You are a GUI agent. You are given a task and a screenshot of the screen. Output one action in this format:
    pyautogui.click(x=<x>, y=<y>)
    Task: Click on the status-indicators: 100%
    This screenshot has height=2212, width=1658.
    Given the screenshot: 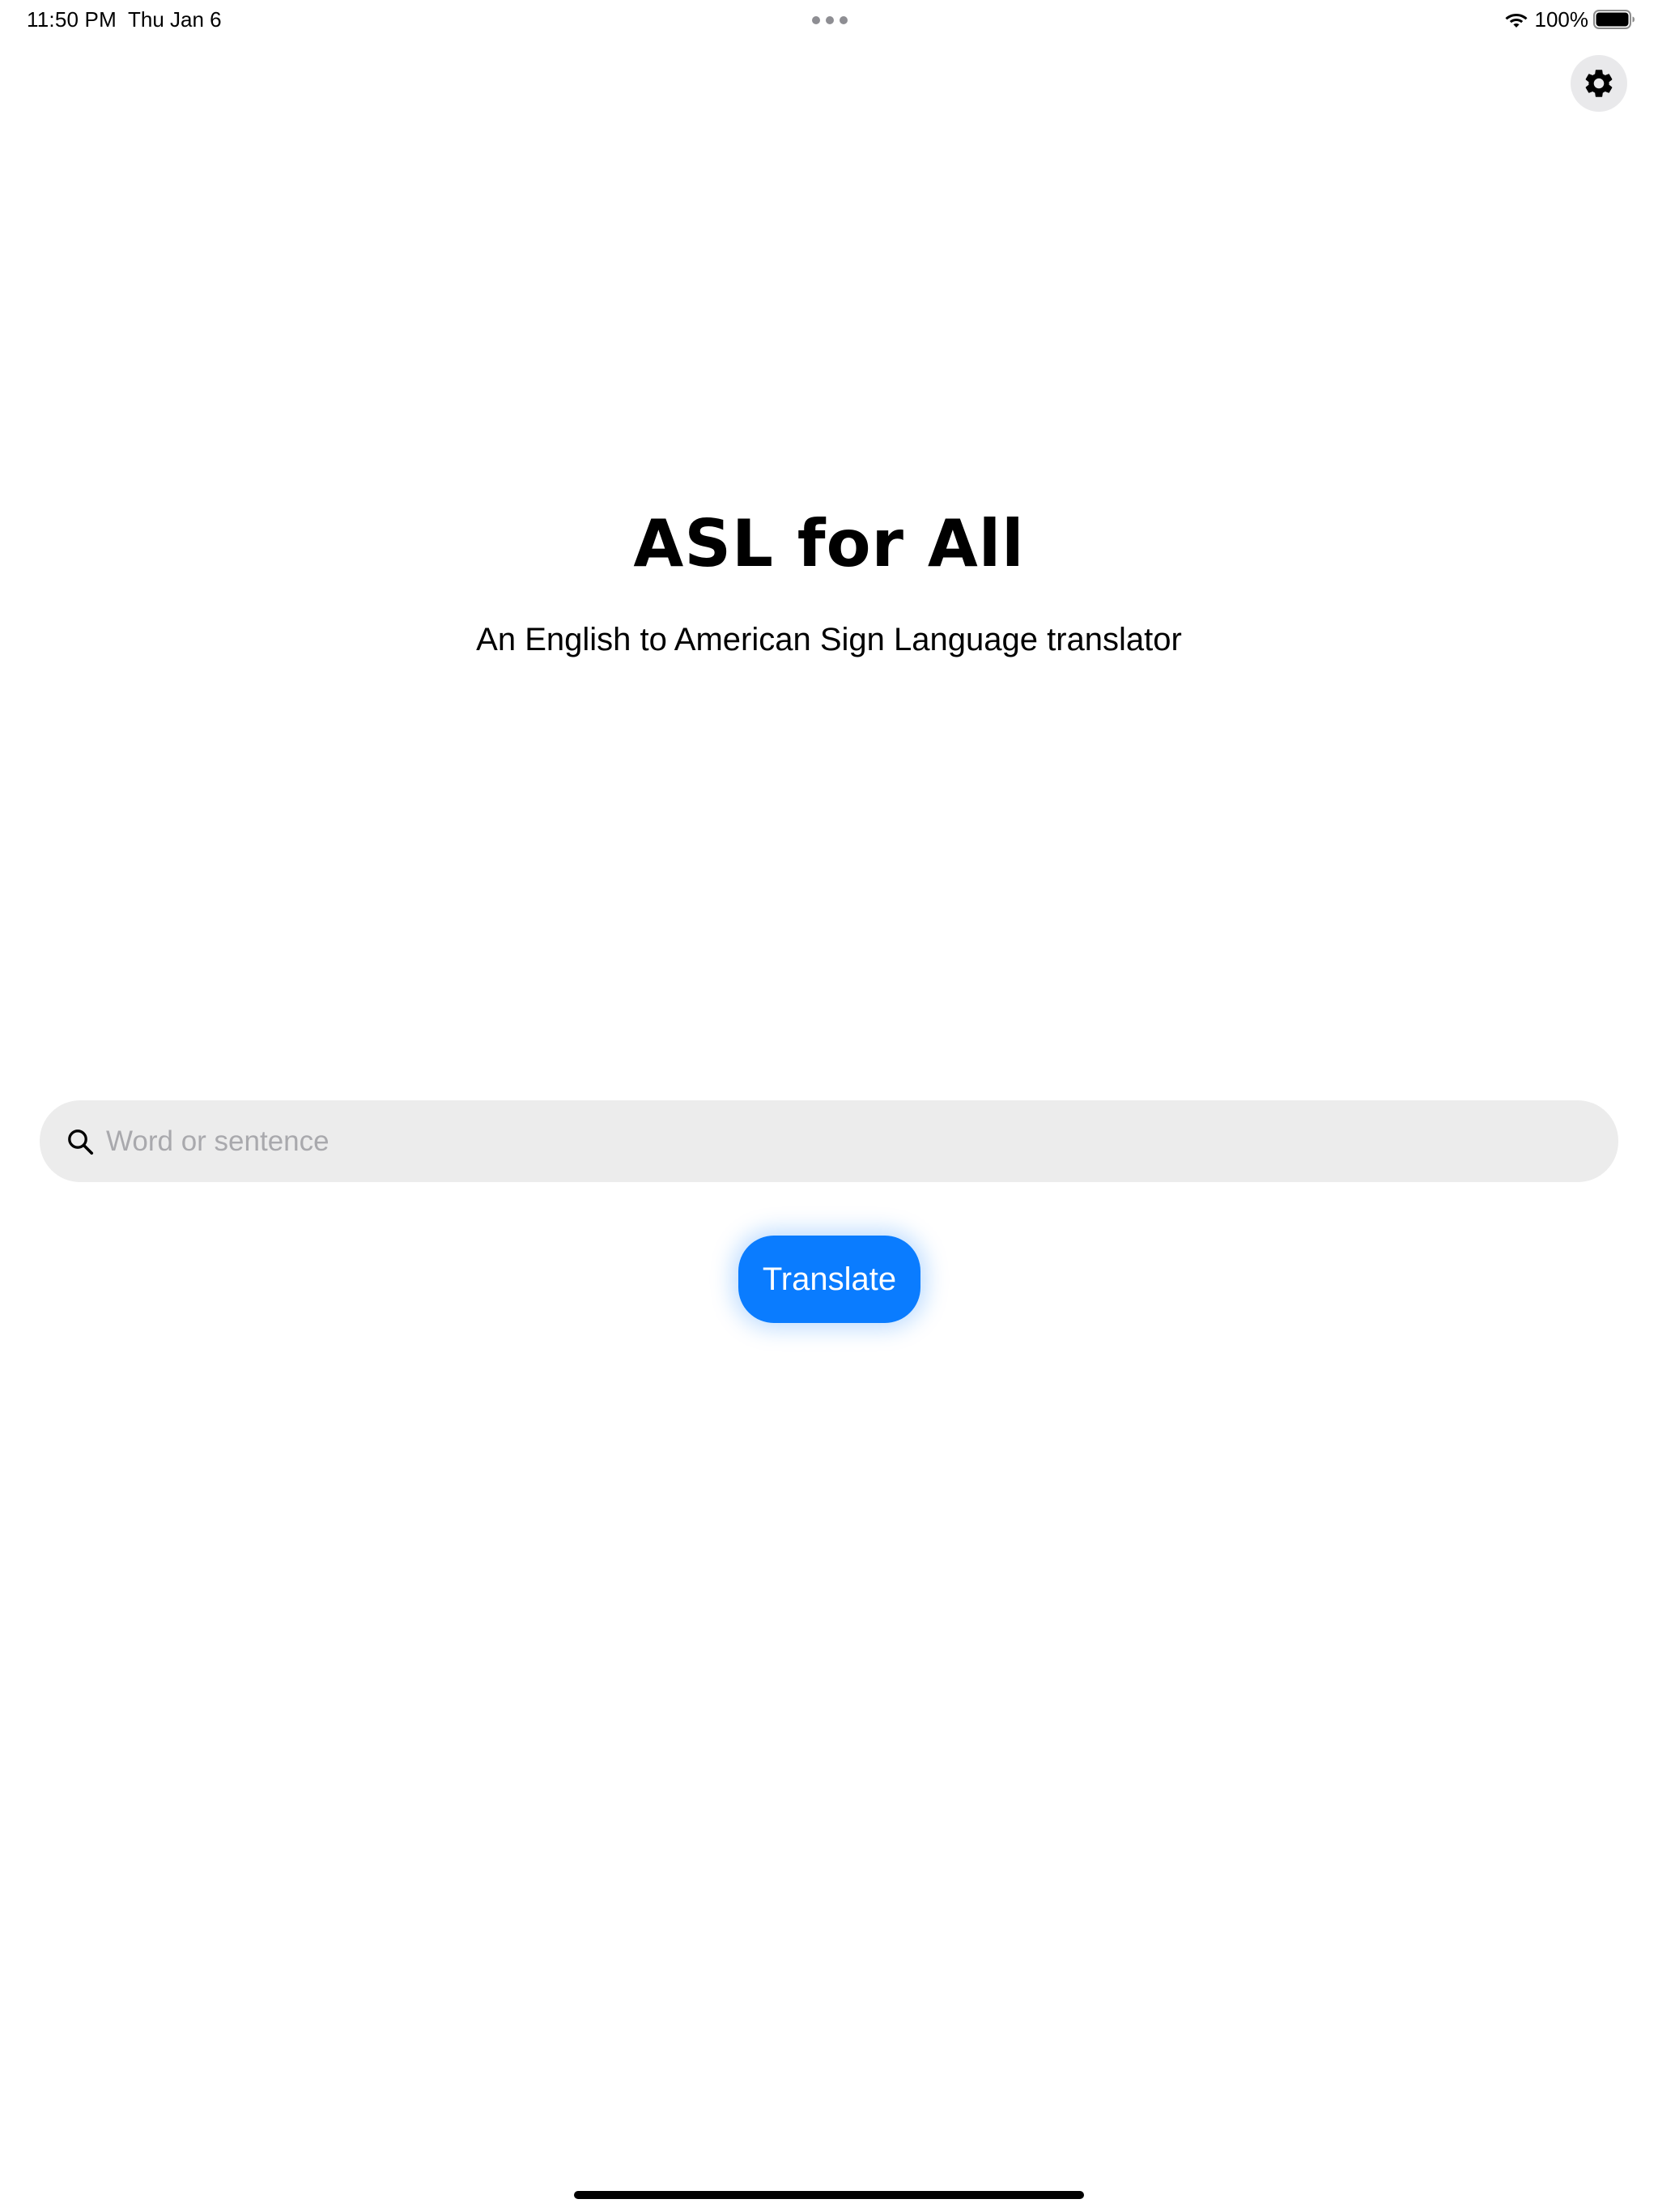 What is the action you would take?
    pyautogui.click(x=1570, y=19)
    